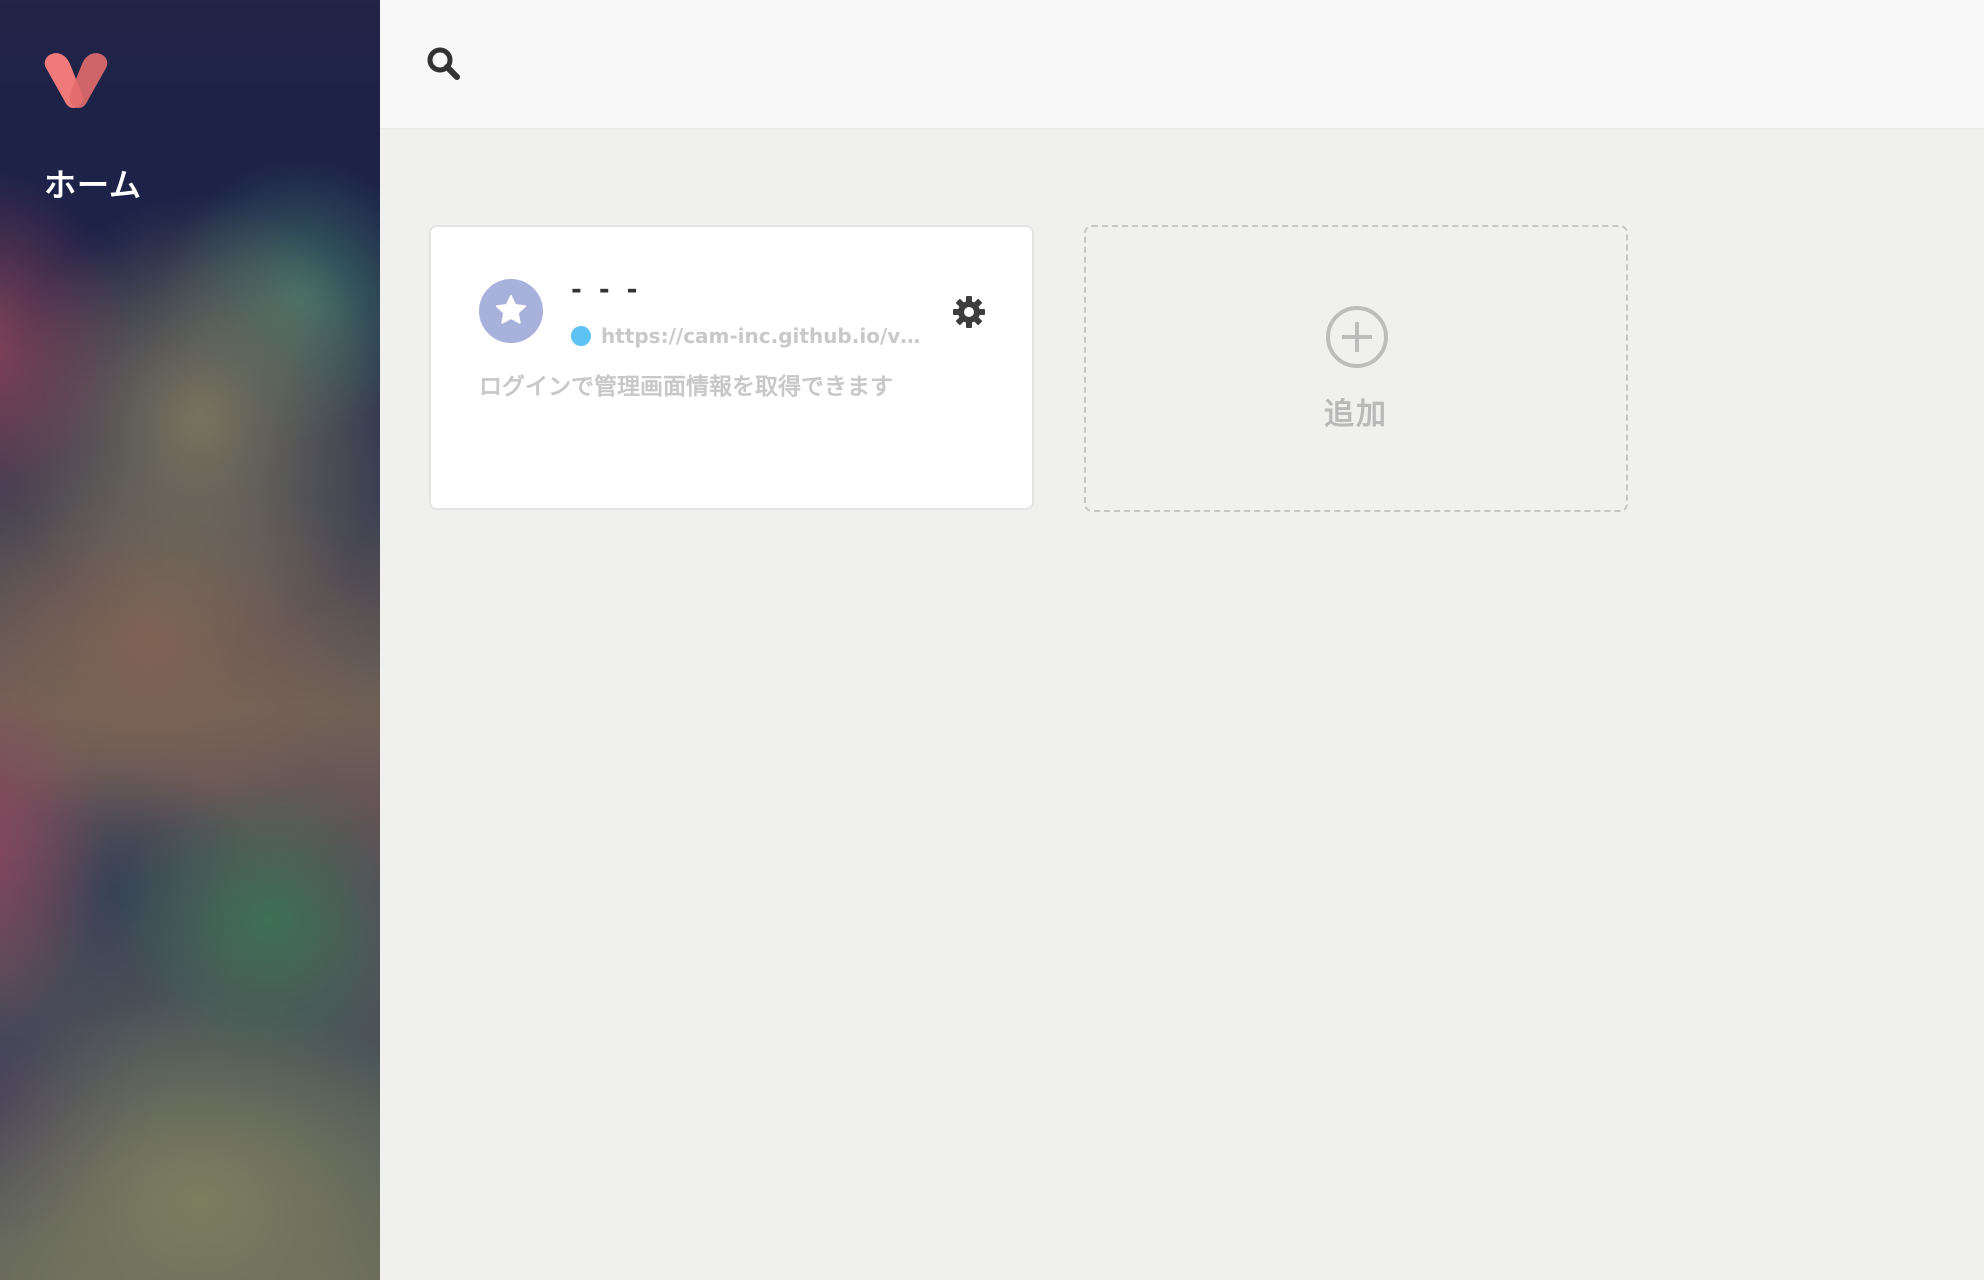 Image resolution: width=1984 pixels, height=1280 pixels. Describe the element at coordinates (1356, 414) in the screenshot. I see `add-endpoint-label: 追加` at that location.